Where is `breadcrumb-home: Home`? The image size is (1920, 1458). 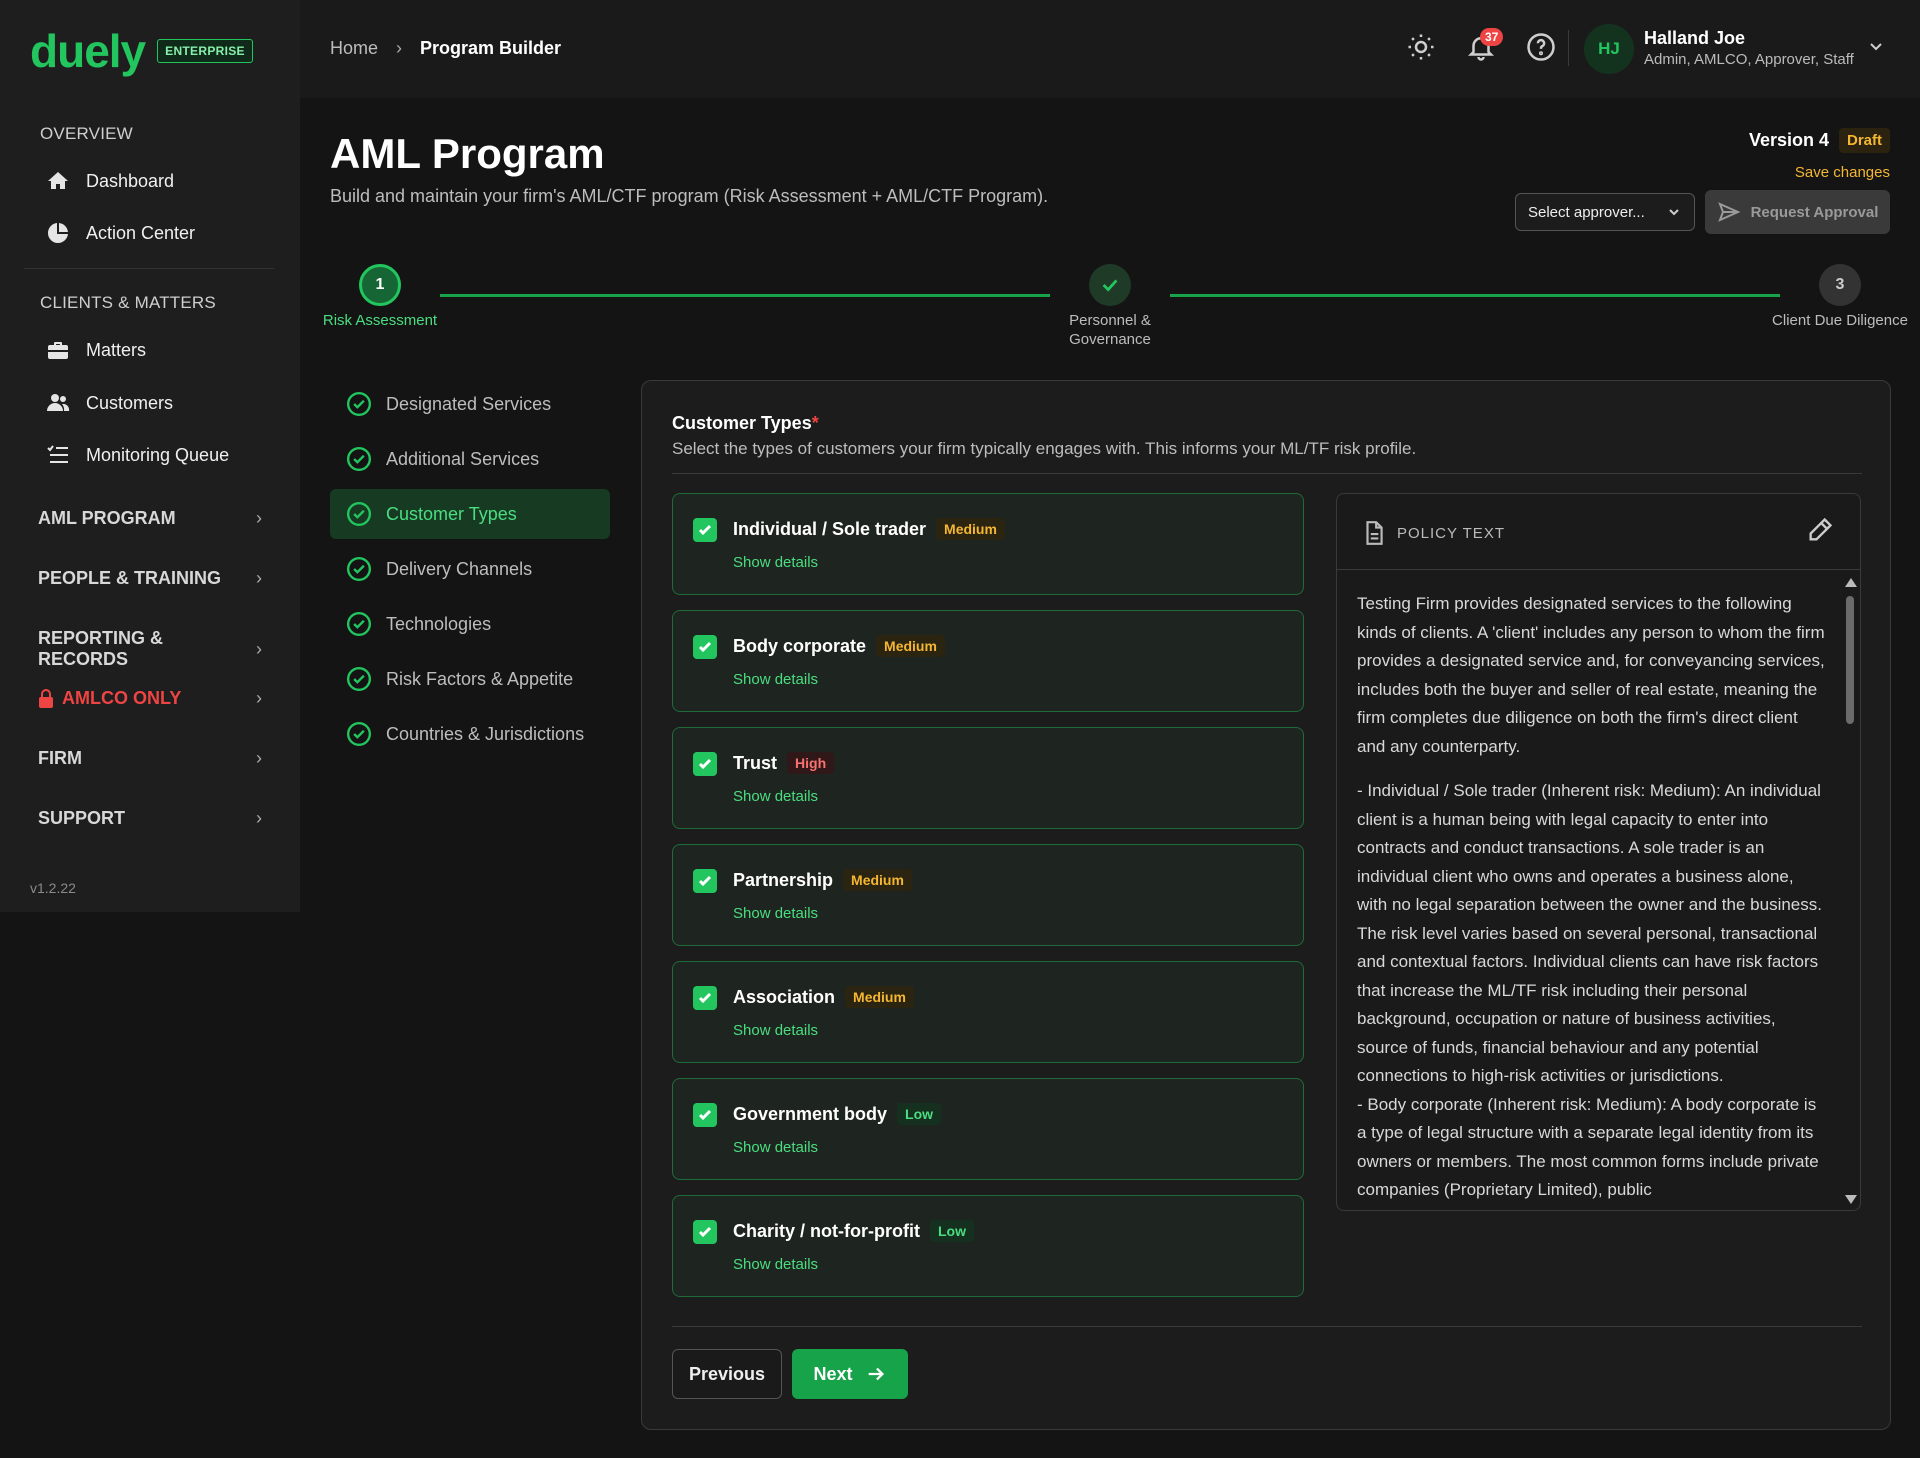
breadcrumb-home: Home is located at coordinates (354, 48).